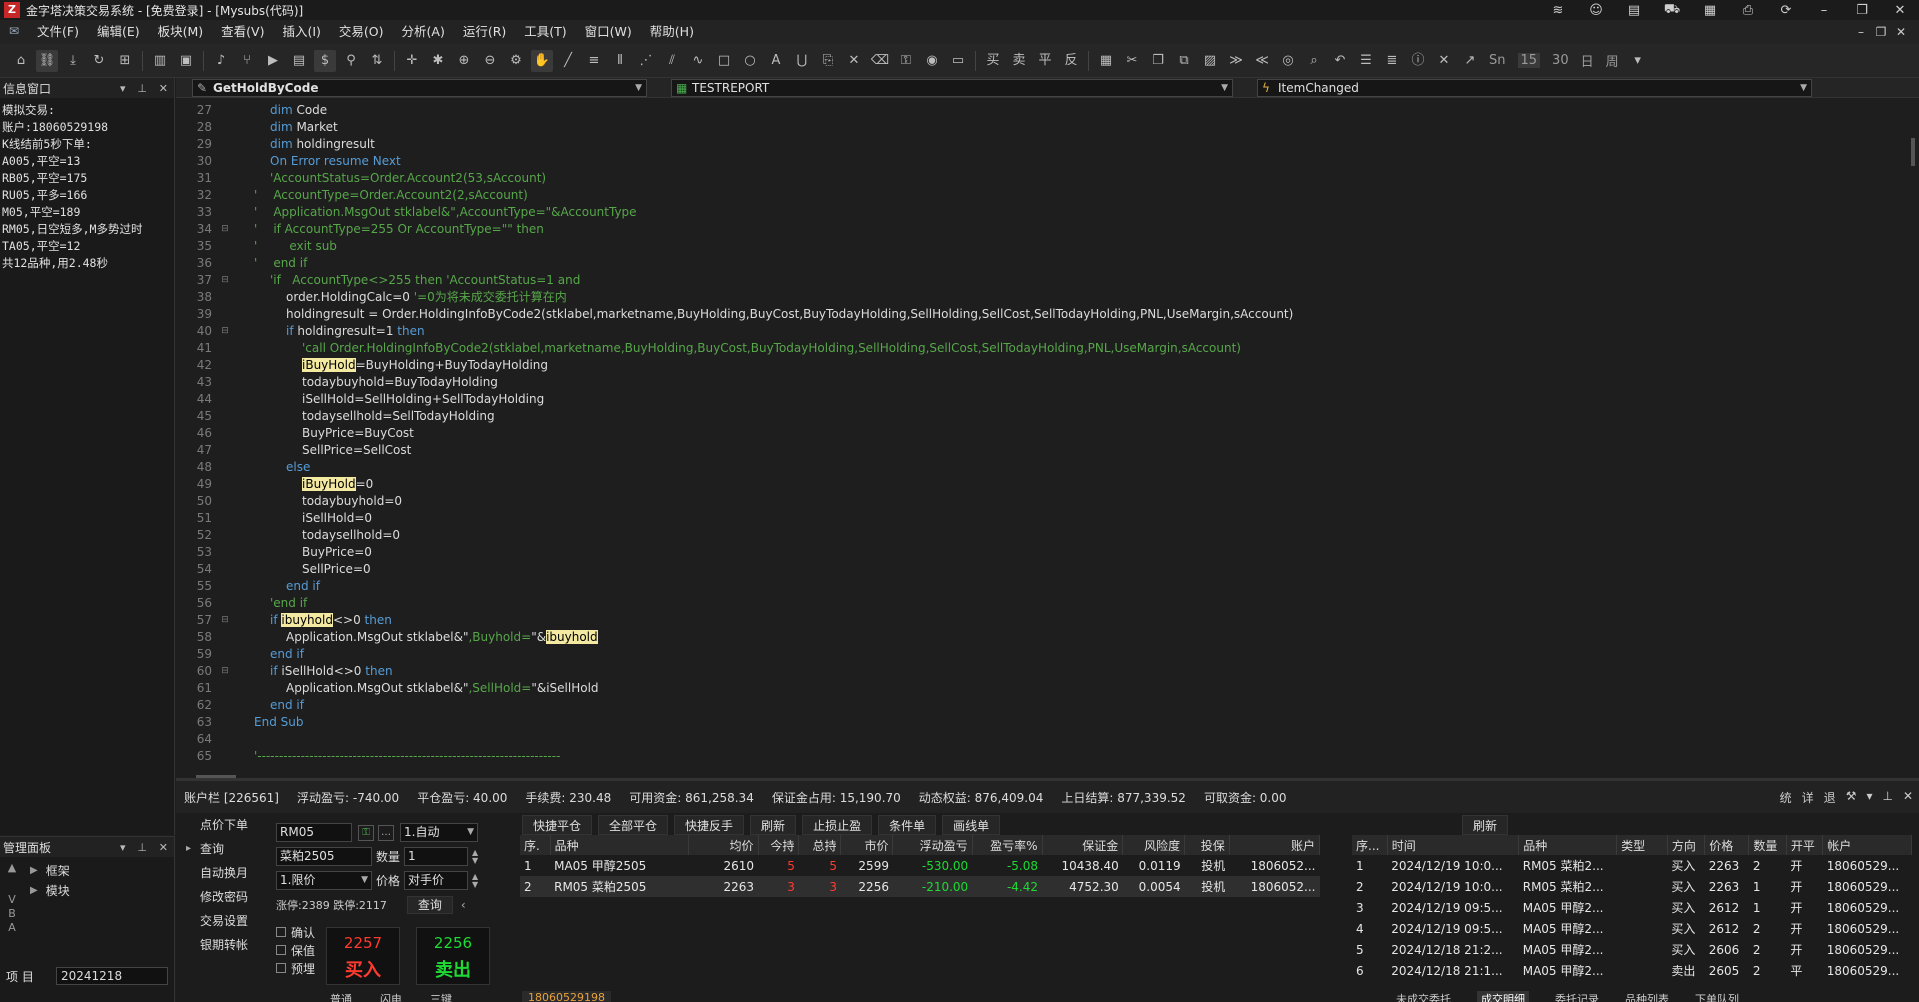  What do you see at coordinates (423, 32) in the screenshot?
I see `menu-item: 分析(A)` at bounding box center [423, 32].